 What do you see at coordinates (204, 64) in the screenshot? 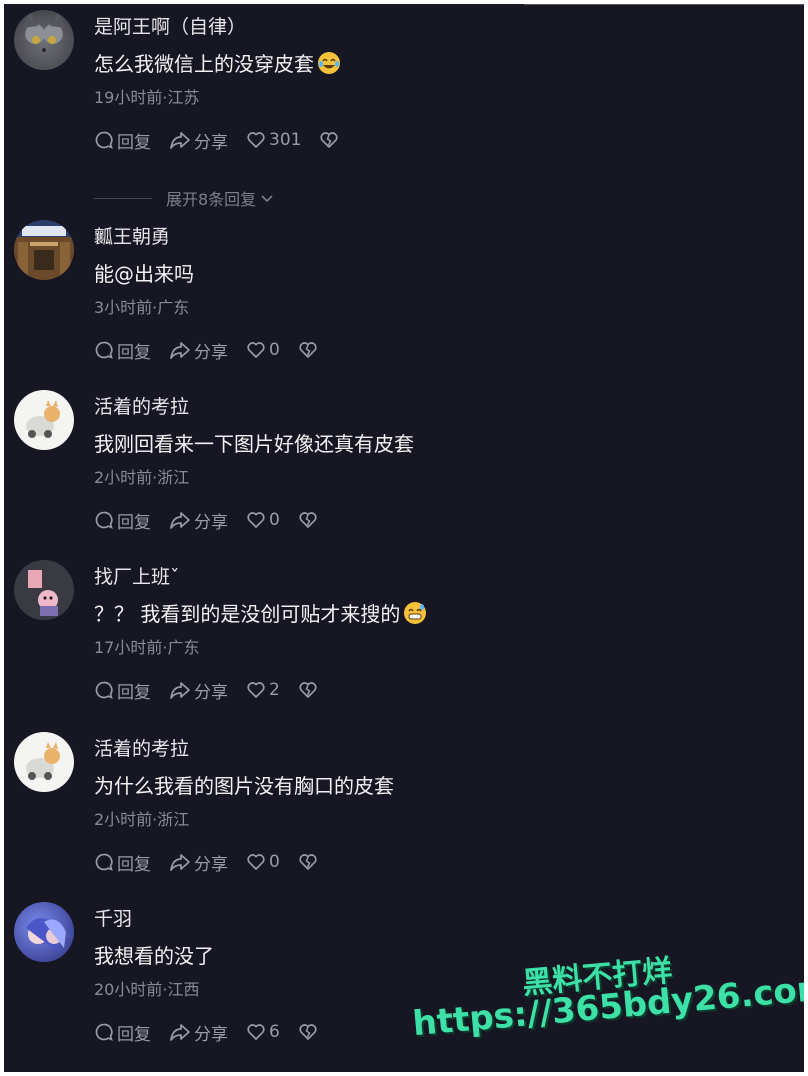
I see `comment-text-content: 怎么我微信上的没穿皮套` at bounding box center [204, 64].